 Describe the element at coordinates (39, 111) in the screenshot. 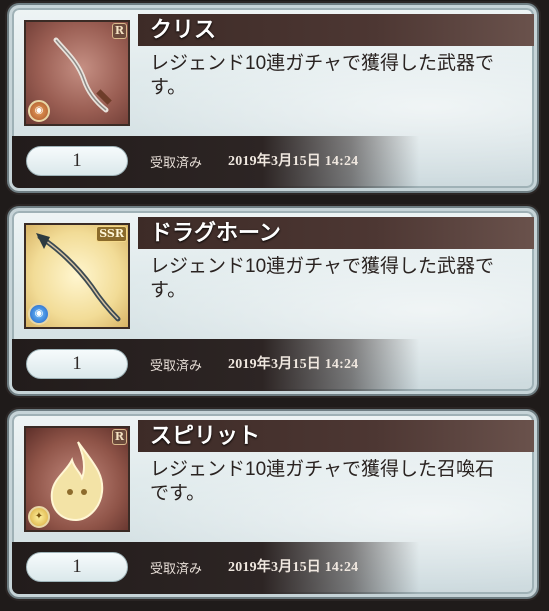

I see `fire-element-icon: ◉` at that location.